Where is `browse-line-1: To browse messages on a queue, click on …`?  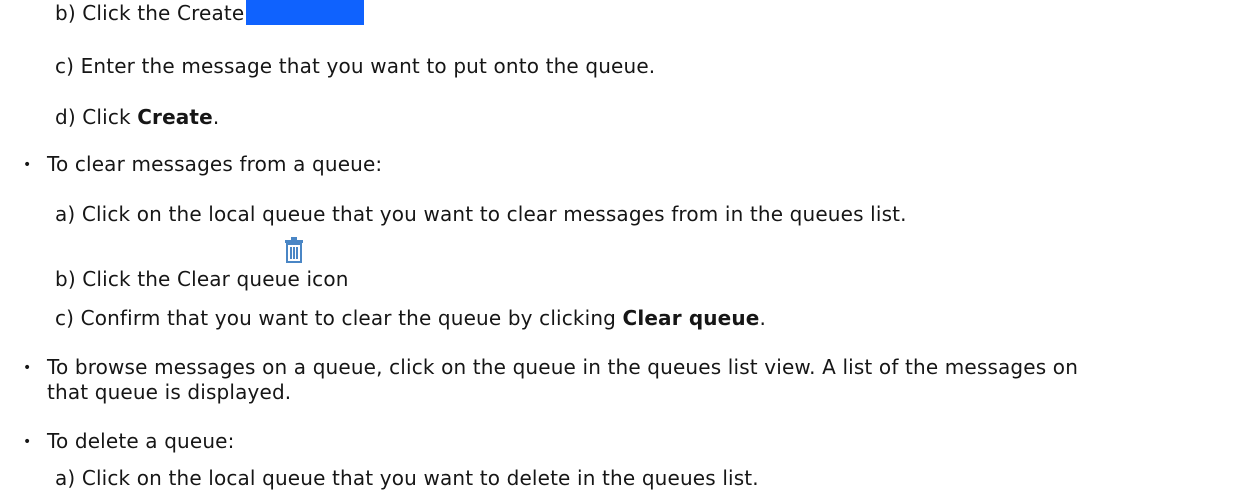
browse-line-1: To browse messages on a queue, click on … is located at coordinates (563, 367).